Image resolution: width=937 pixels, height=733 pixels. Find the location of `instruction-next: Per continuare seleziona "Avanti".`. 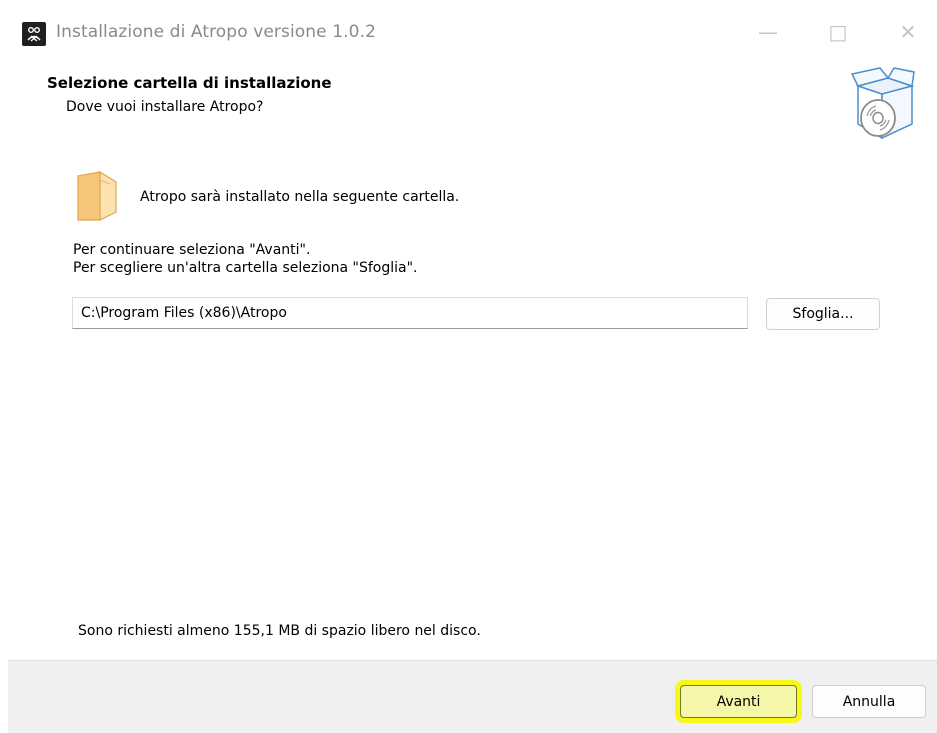

instruction-next: Per continuare seleziona "Avanti". is located at coordinates (192, 250).